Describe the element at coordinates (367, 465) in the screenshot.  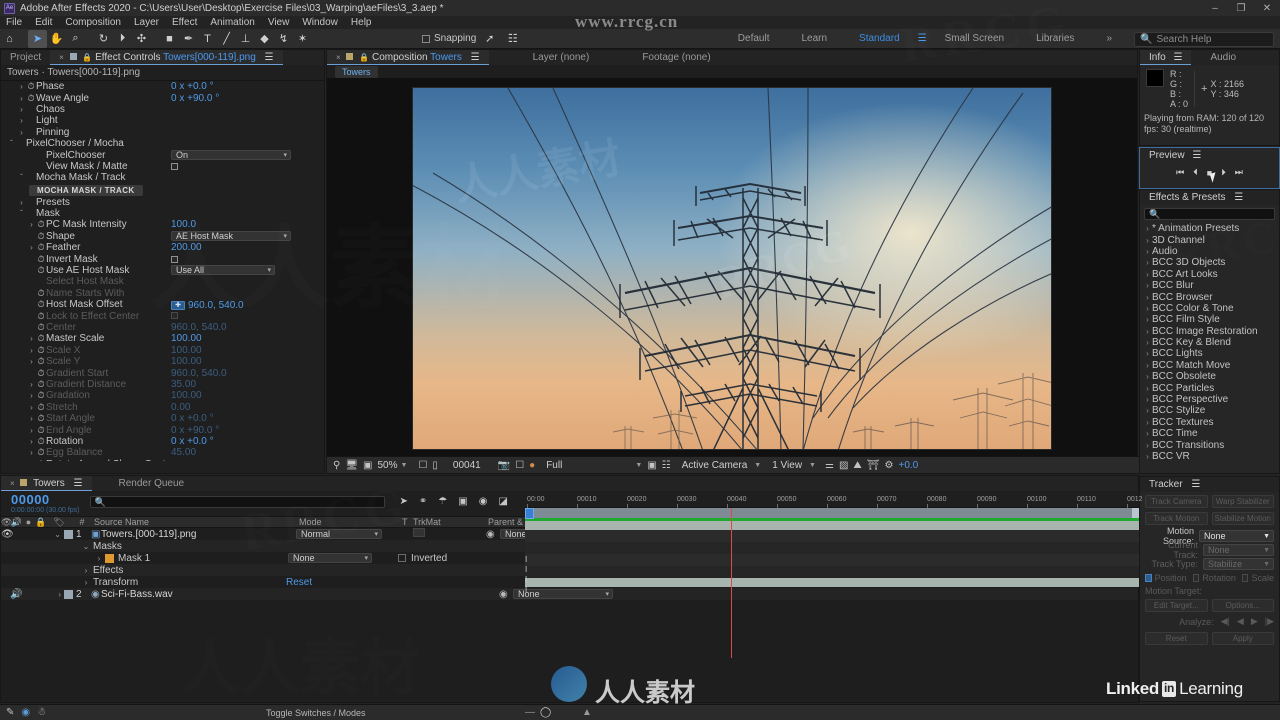
I see `channel-icon: ▣` at that location.